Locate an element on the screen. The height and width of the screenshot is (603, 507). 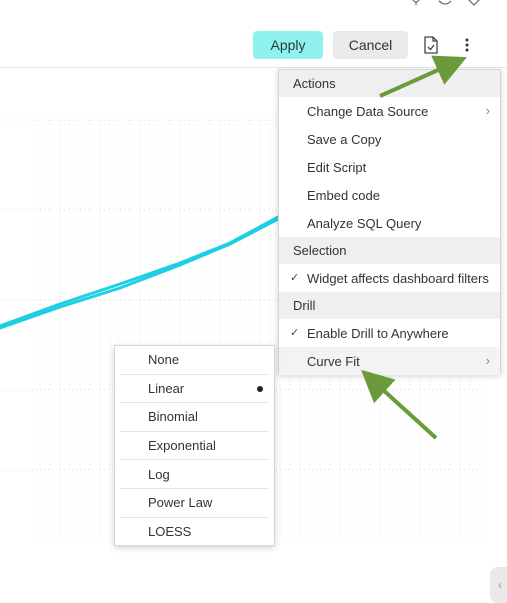
curve-option-binomial: Binomial is located at coordinates (194, 417).